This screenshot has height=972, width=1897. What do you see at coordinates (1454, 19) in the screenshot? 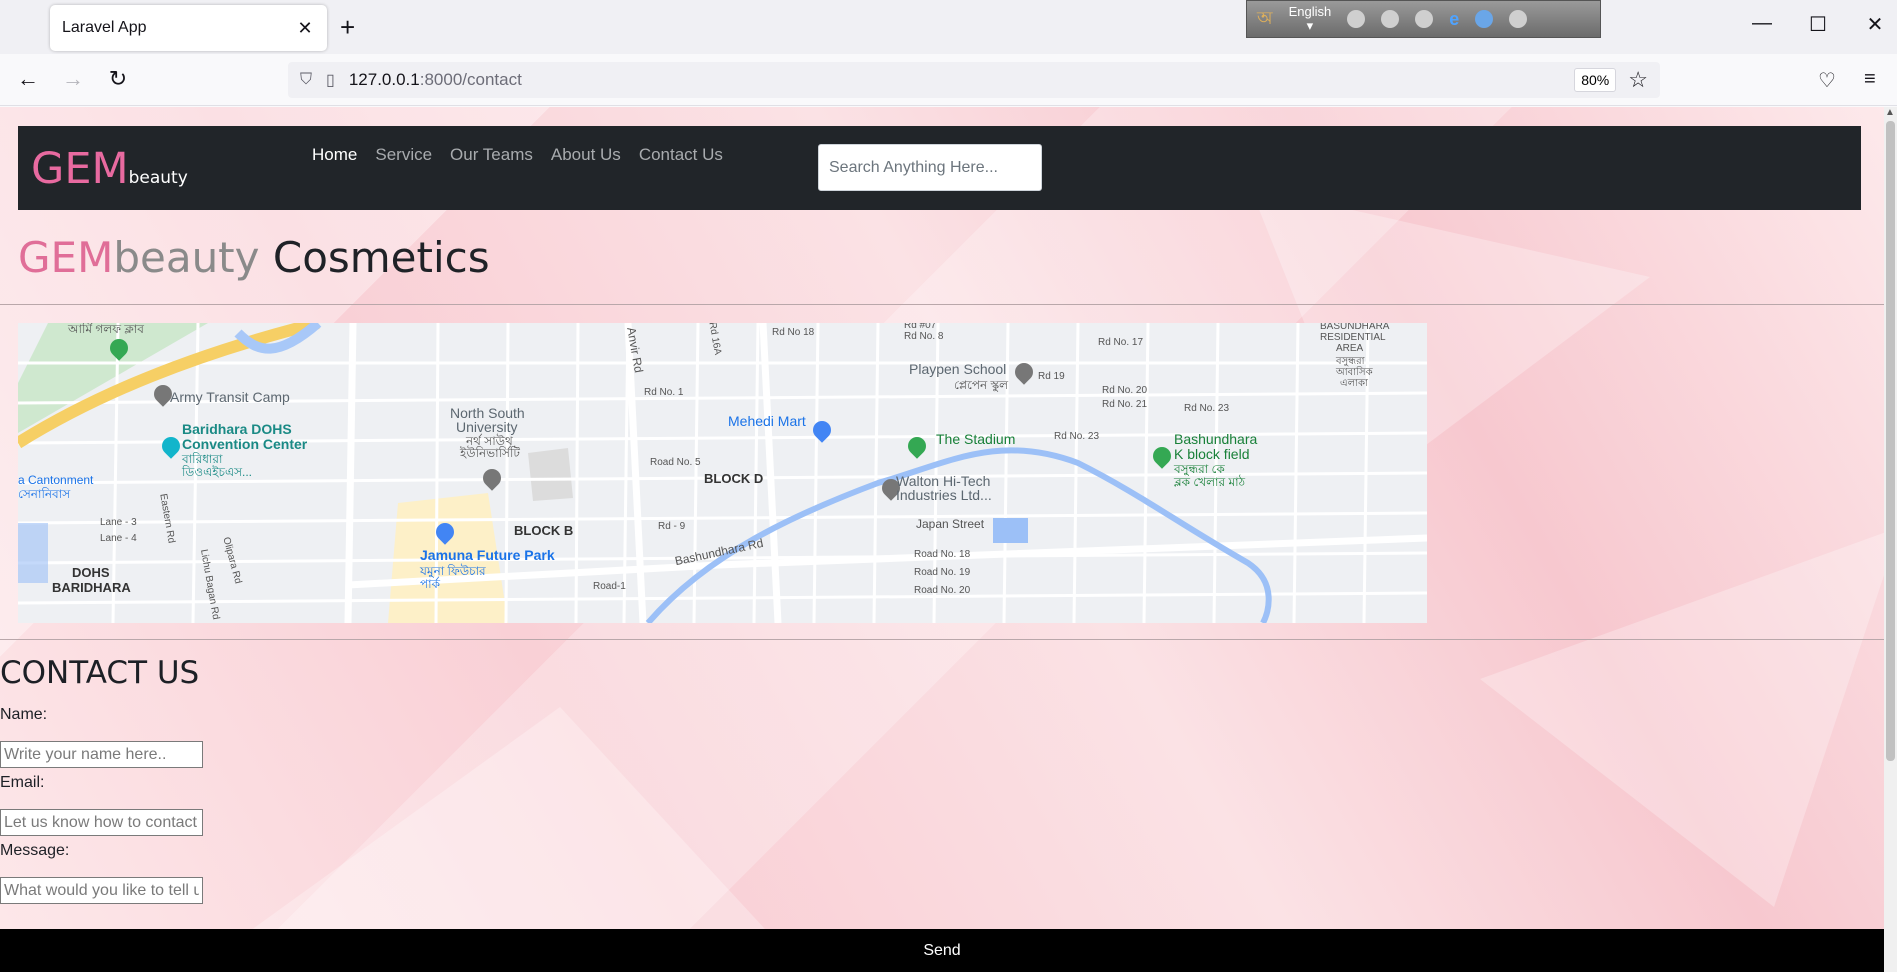
I see `ime-browser-icon: e` at bounding box center [1454, 19].